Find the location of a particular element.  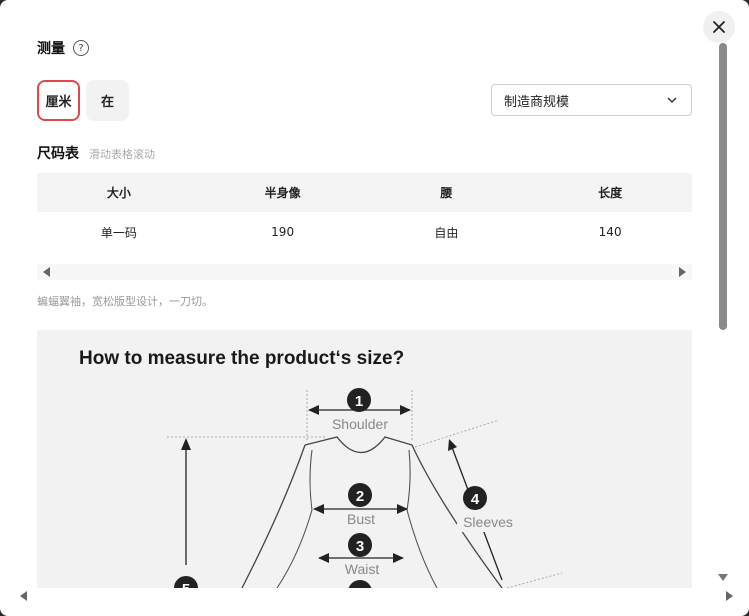

scroll-hint: 滑动表格滚动 is located at coordinates (122, 154).